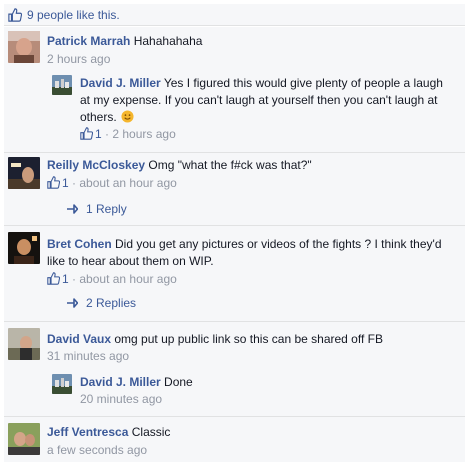 This screenshot has height=466, width=469. I want to click on comment-item: Jeff Ventresca Classic a few seconds ago, so click(234, 439).